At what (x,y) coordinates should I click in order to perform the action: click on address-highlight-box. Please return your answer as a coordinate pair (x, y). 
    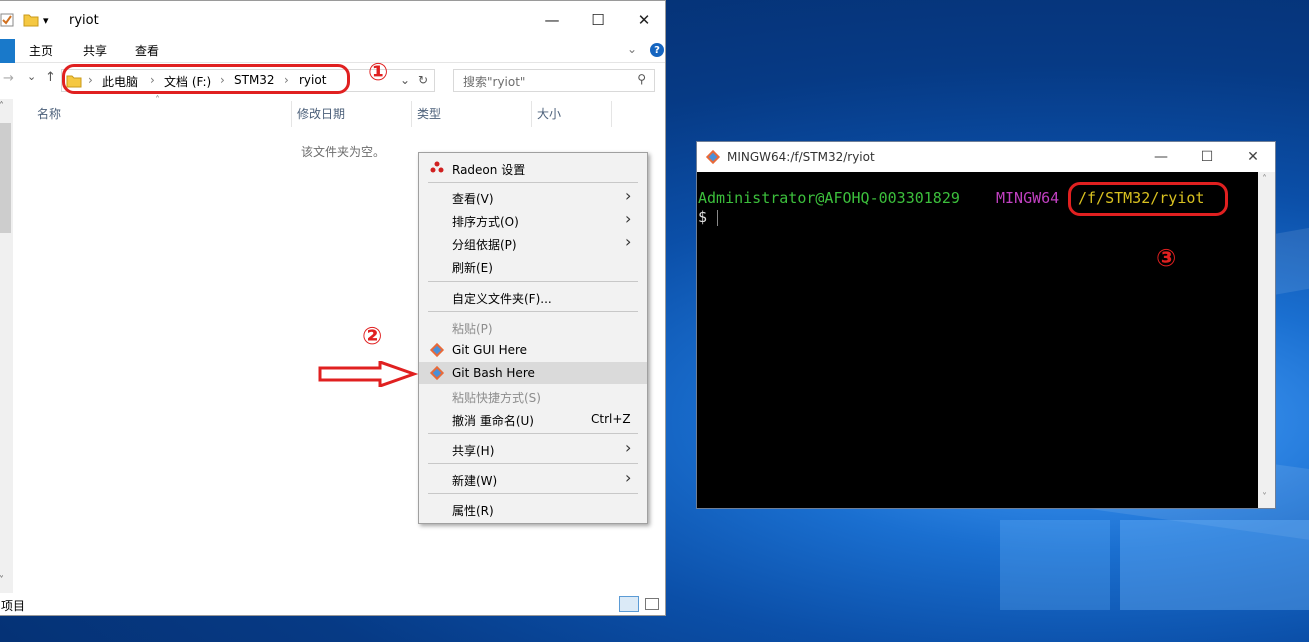
    Looking at the image, I should click on (206, 79).